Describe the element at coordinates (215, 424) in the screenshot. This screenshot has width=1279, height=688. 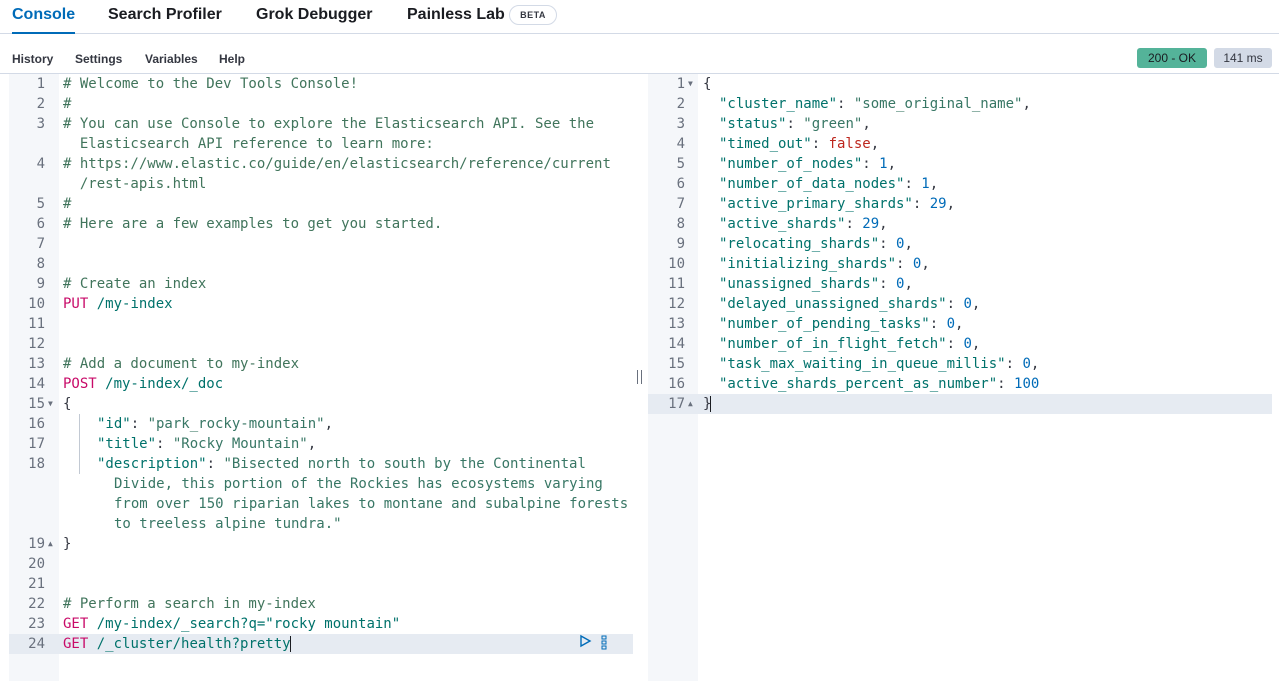
I see `json-field-id: "id": "park_rocky-mountain",` at that location.